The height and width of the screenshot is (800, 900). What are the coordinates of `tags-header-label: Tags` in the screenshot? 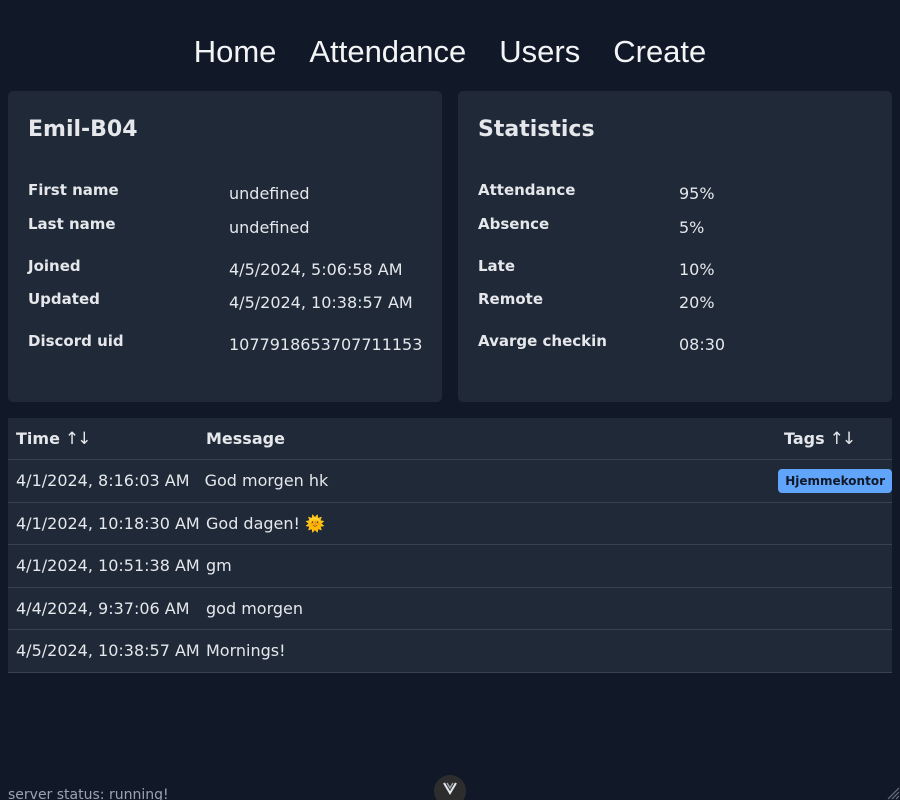 It's located at (804, 438).